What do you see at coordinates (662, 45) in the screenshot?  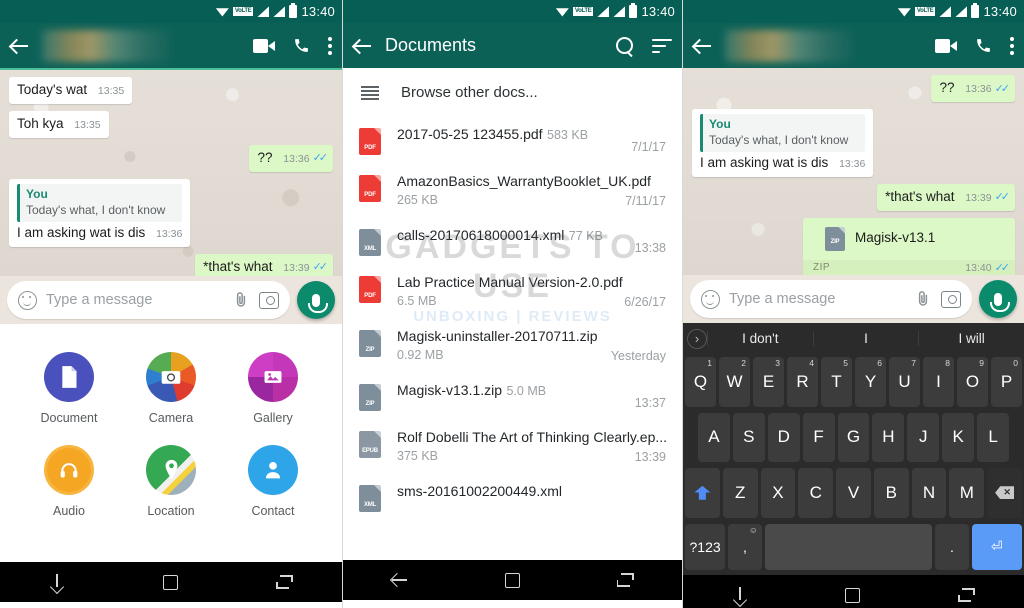 I see `sort-icon` at bounding box center [662, 45].